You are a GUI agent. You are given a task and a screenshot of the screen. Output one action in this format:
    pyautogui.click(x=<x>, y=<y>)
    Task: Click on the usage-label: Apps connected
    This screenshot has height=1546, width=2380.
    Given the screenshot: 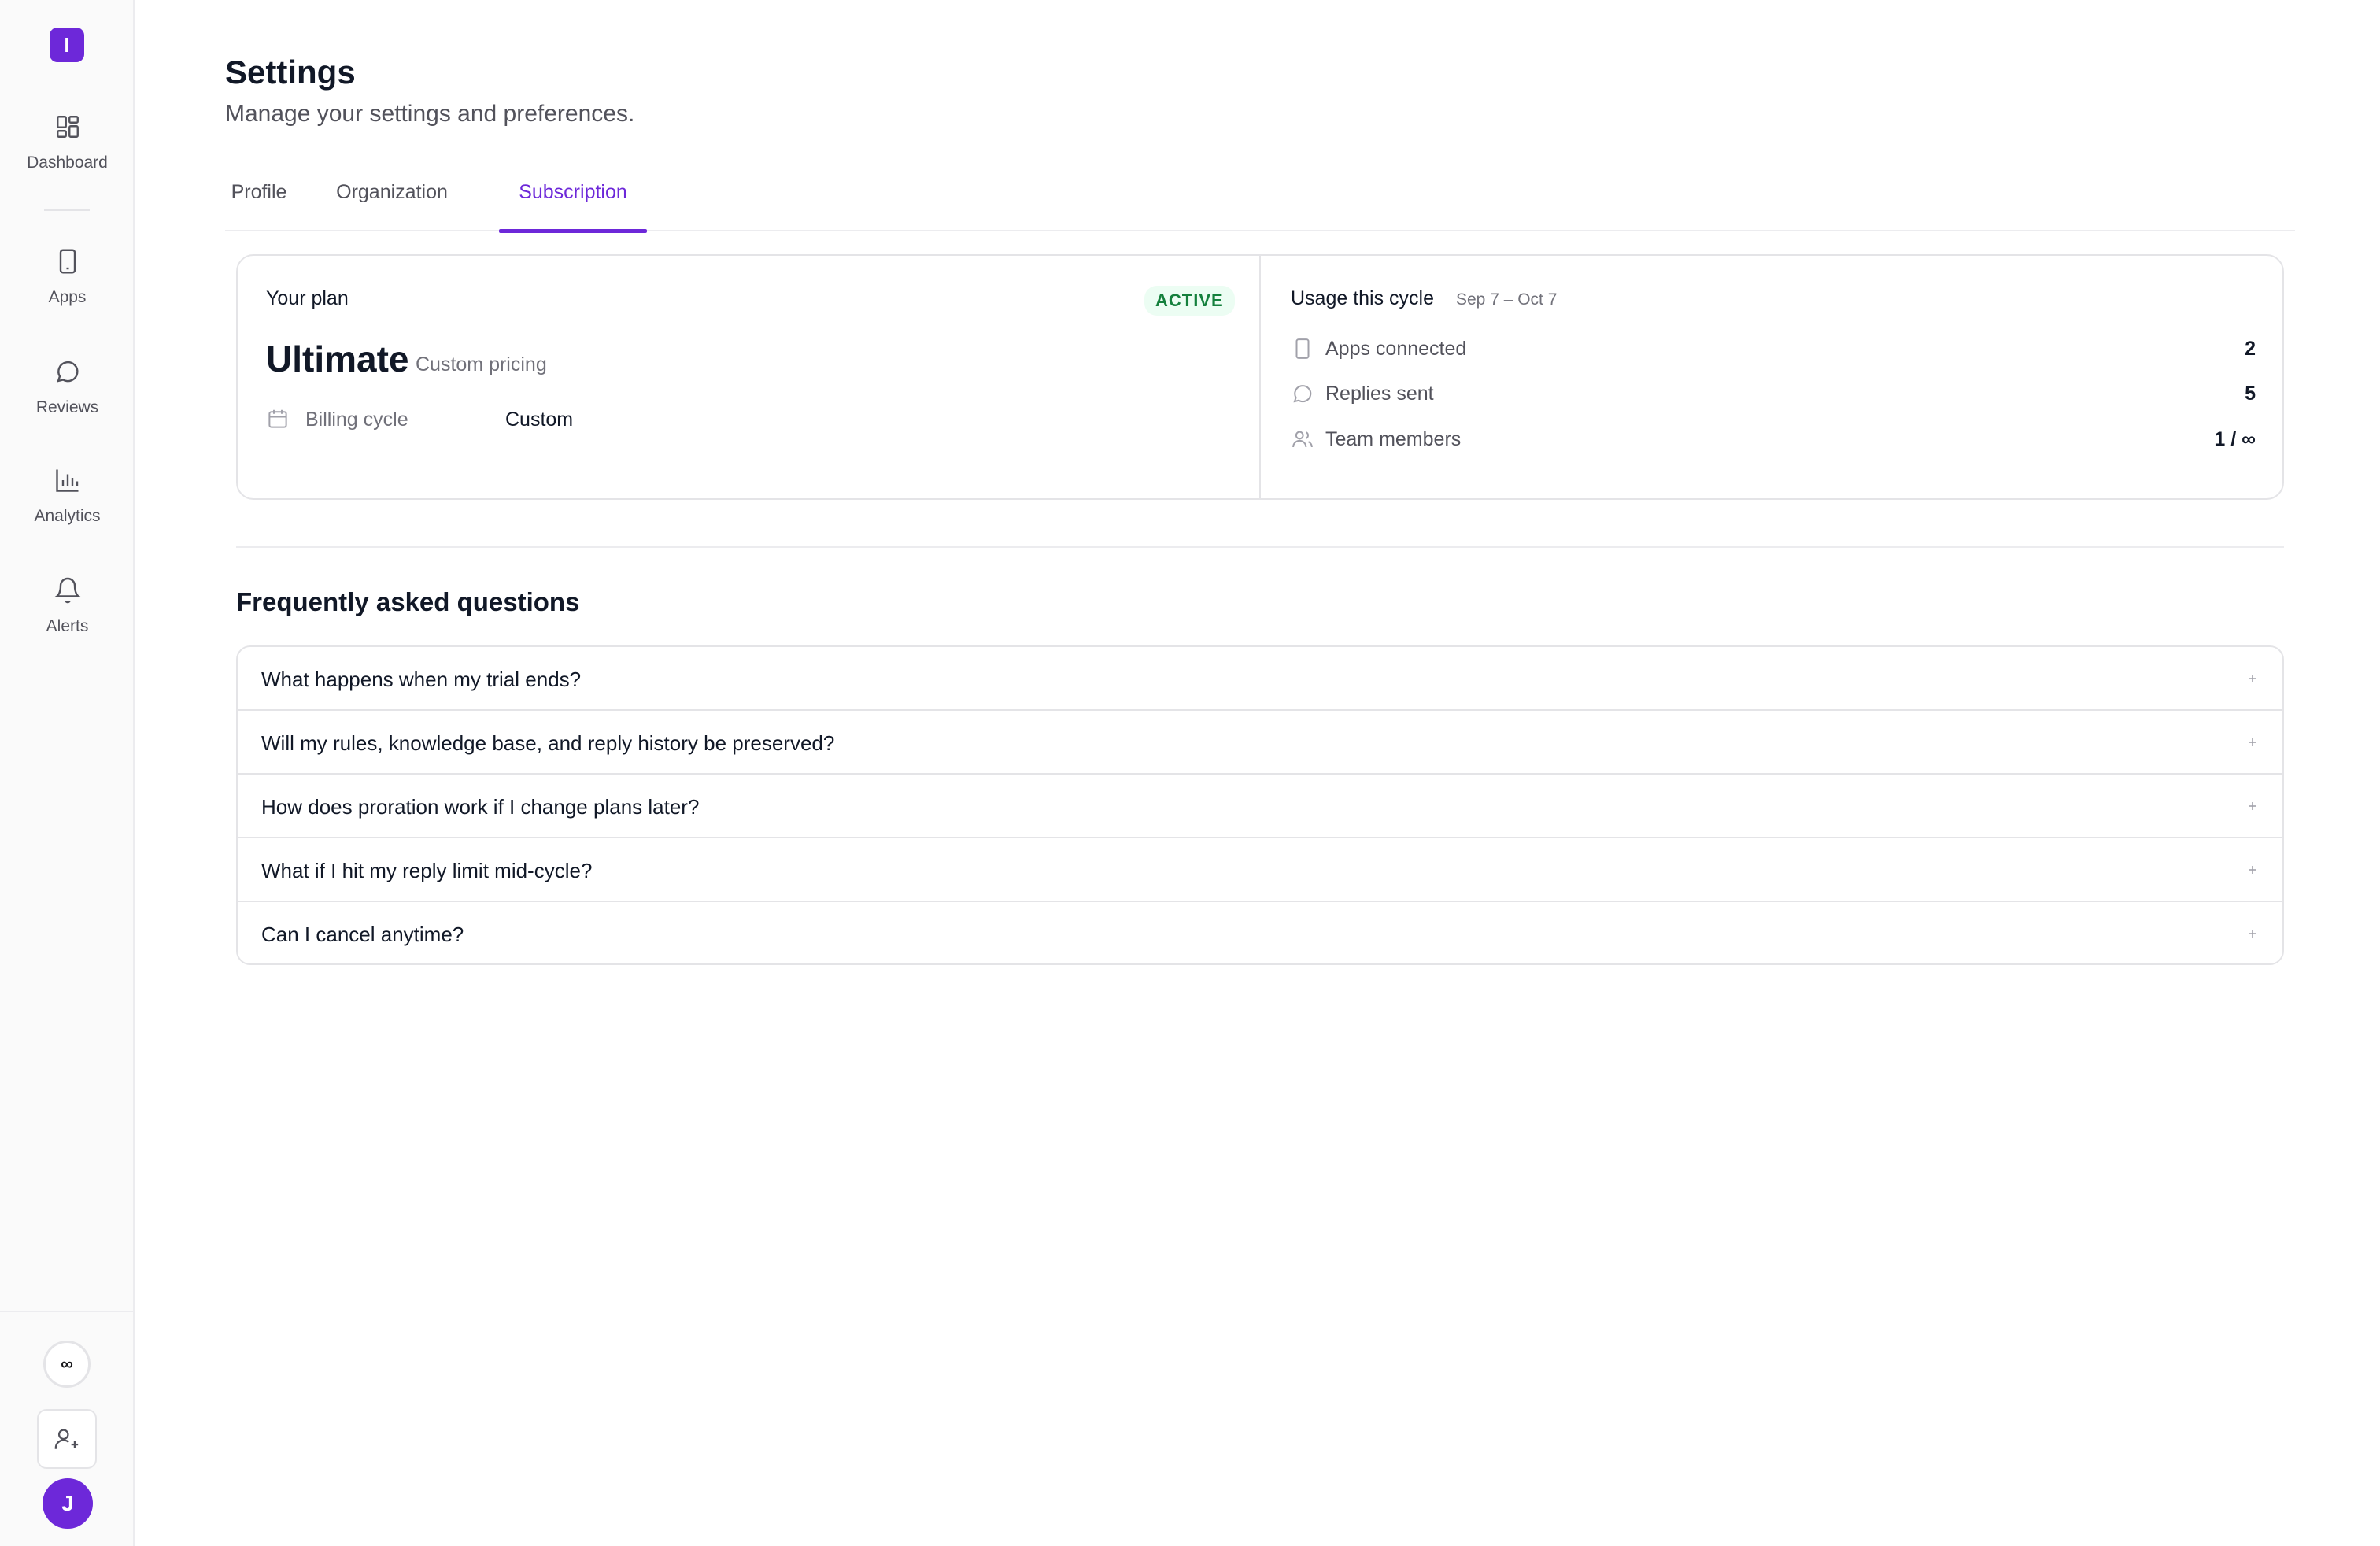 What is the action you would take?
    pyautogui.click(x=1396, y=349)
    